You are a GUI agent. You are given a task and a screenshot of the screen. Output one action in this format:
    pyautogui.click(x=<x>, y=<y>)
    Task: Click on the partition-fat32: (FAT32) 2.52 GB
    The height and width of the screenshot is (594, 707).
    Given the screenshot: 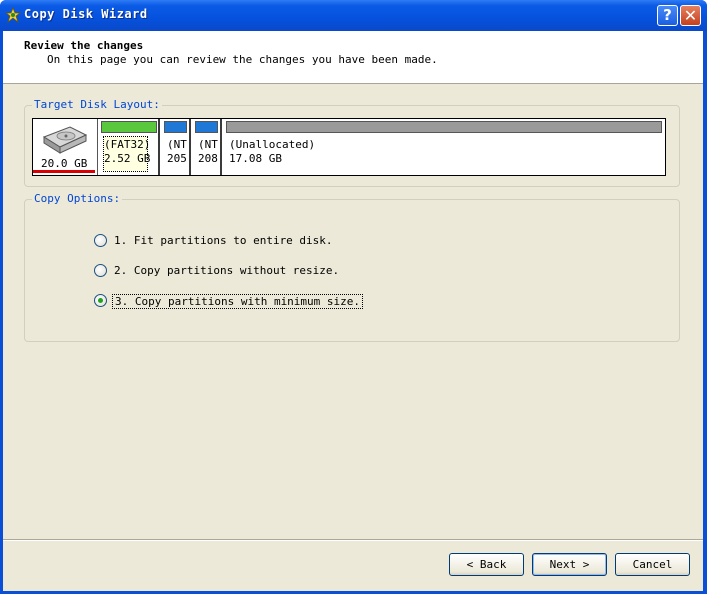 What is the action you would take?
    pyautogui.click(x=129, y=147)
    